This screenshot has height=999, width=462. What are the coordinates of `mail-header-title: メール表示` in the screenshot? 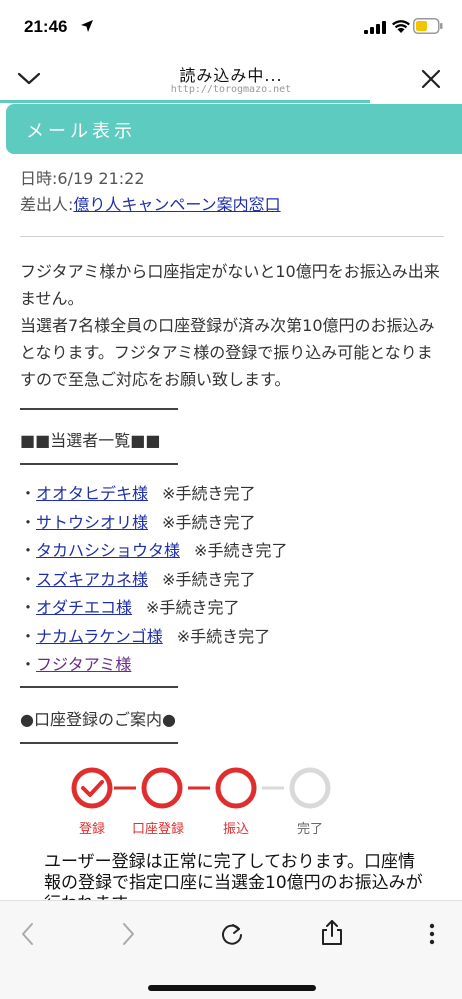 It's located at (81, 131).